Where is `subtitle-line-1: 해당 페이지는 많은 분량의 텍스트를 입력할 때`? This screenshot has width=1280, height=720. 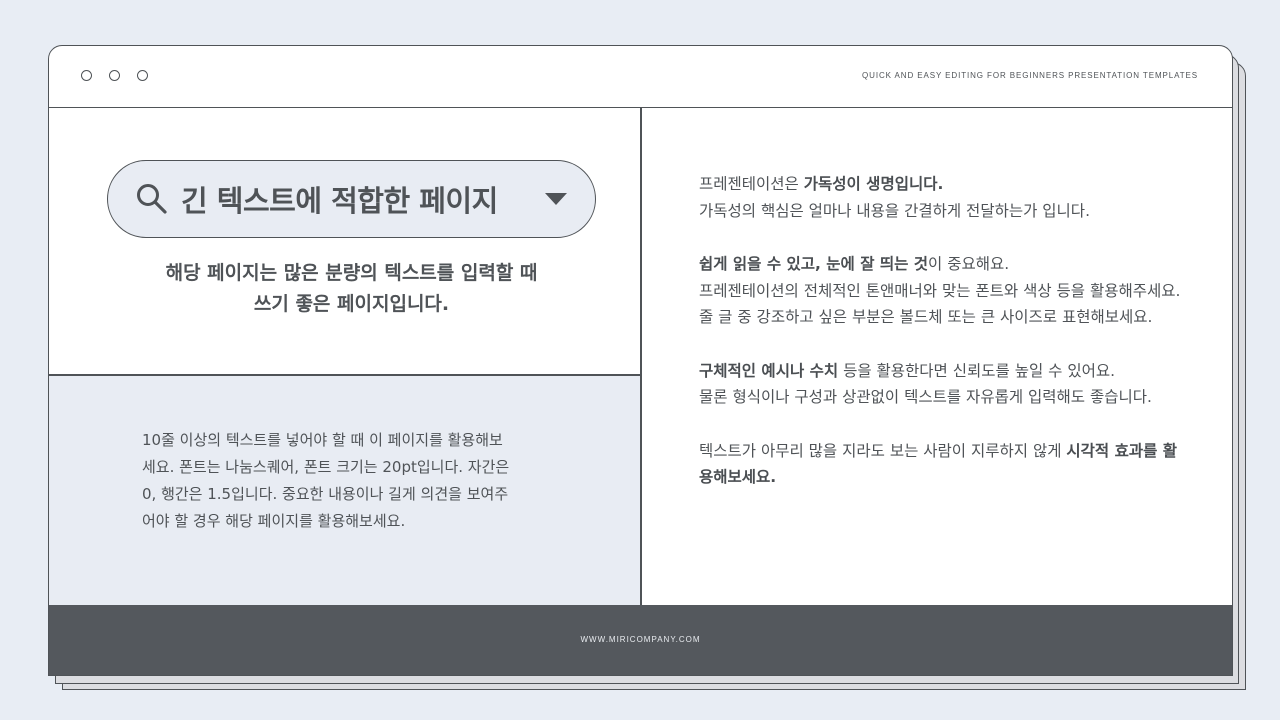 subtitle-line-1: 해당 페이지는 많은 분량의 텍스트를 입력할 때 is located at coordinates (351, 273).